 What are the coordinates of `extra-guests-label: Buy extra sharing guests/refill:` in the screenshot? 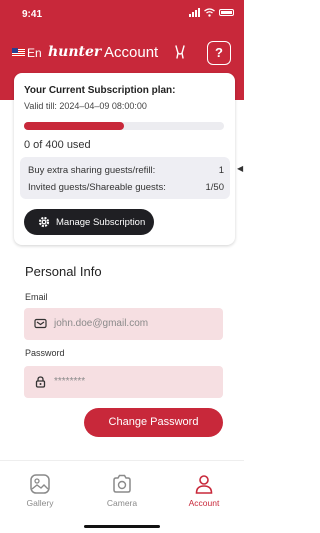 It's located at (92, 170).